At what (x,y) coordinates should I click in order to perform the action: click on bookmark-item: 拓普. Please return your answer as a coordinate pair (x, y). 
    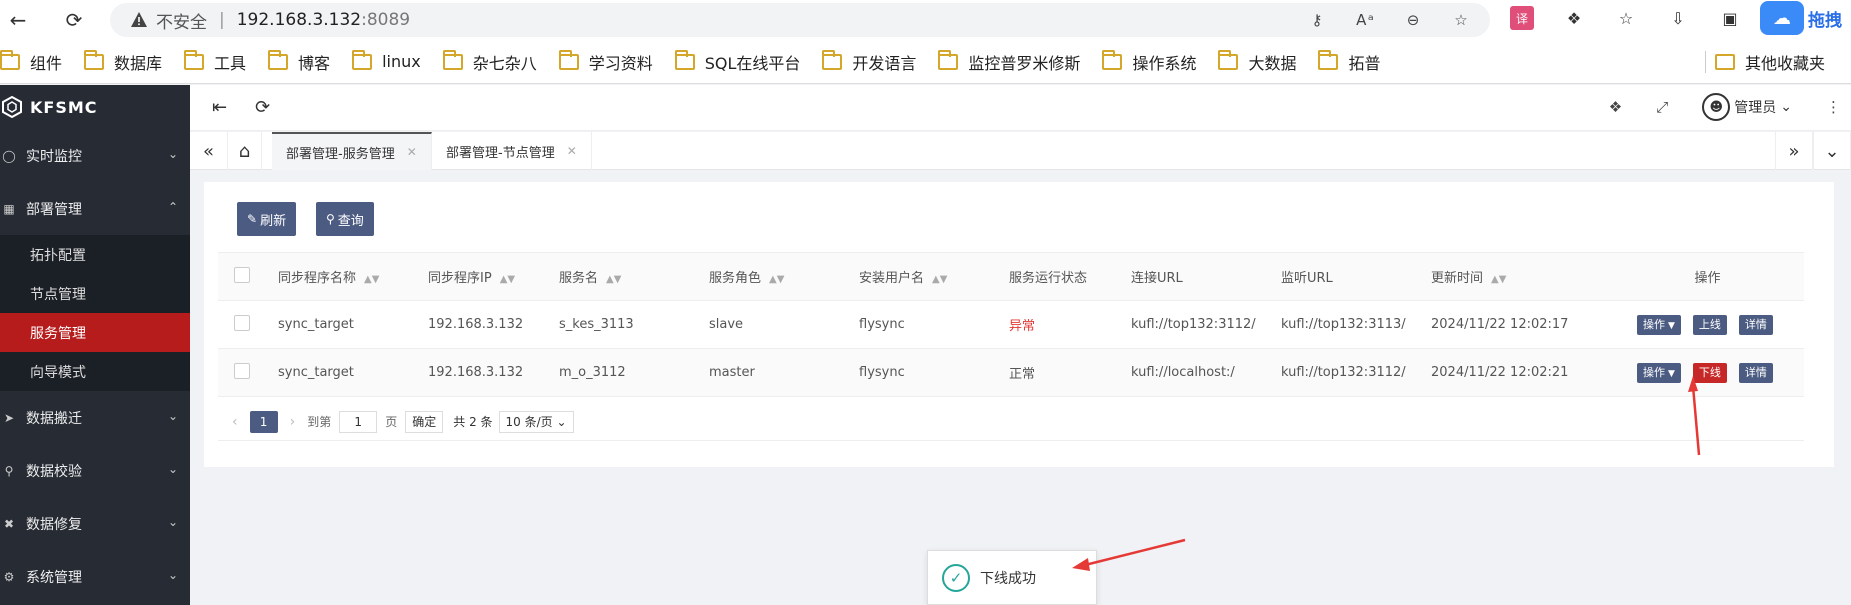
    Looking at the image, I should click on (1349, 61).